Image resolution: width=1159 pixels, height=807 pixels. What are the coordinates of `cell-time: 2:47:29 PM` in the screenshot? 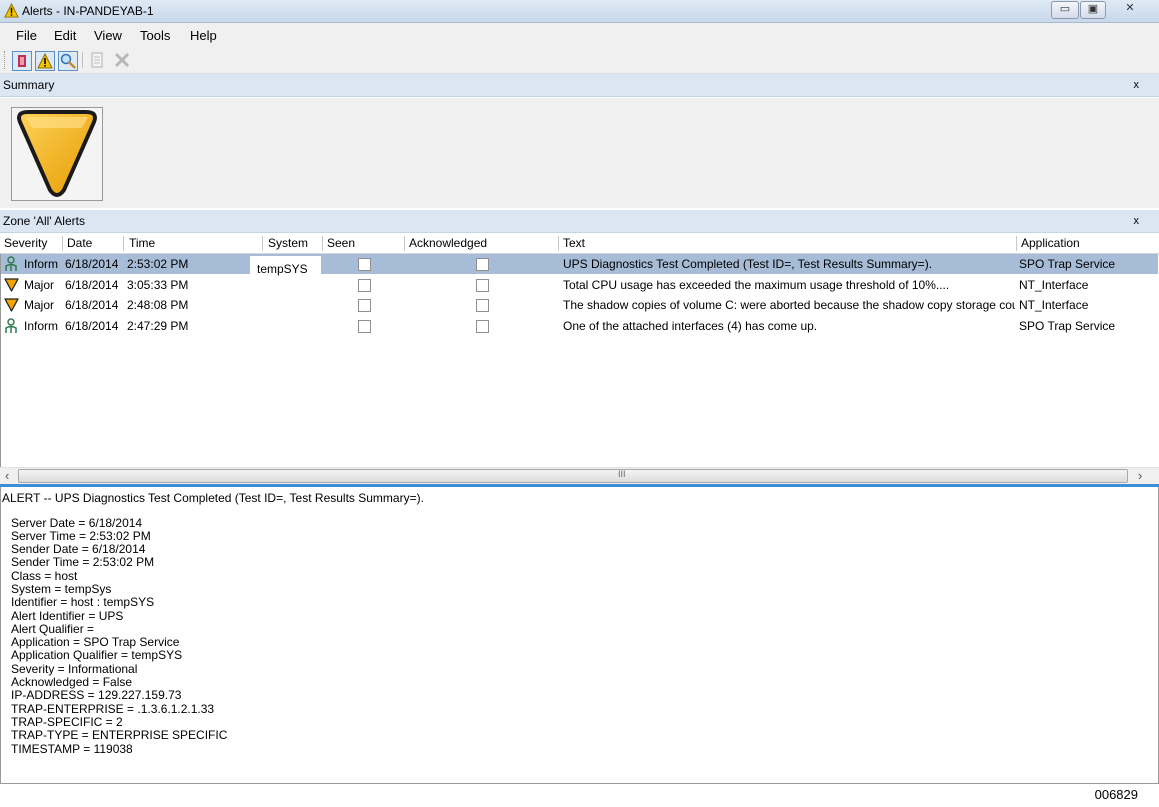 It's located at (158, 326).